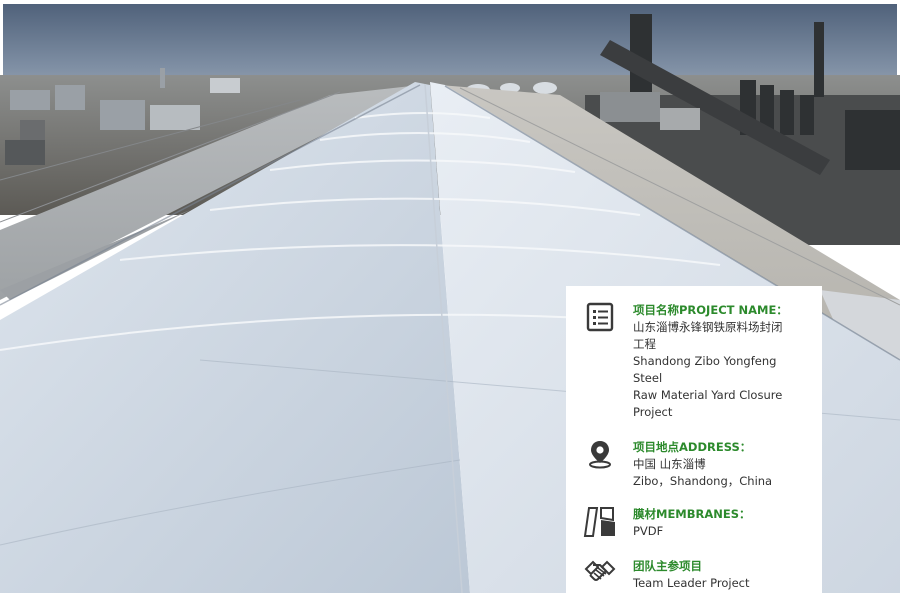  Describe the element at coordinates (667, 566) in the screenshot. I see `project-role-title: 团队主参项目` at that location.